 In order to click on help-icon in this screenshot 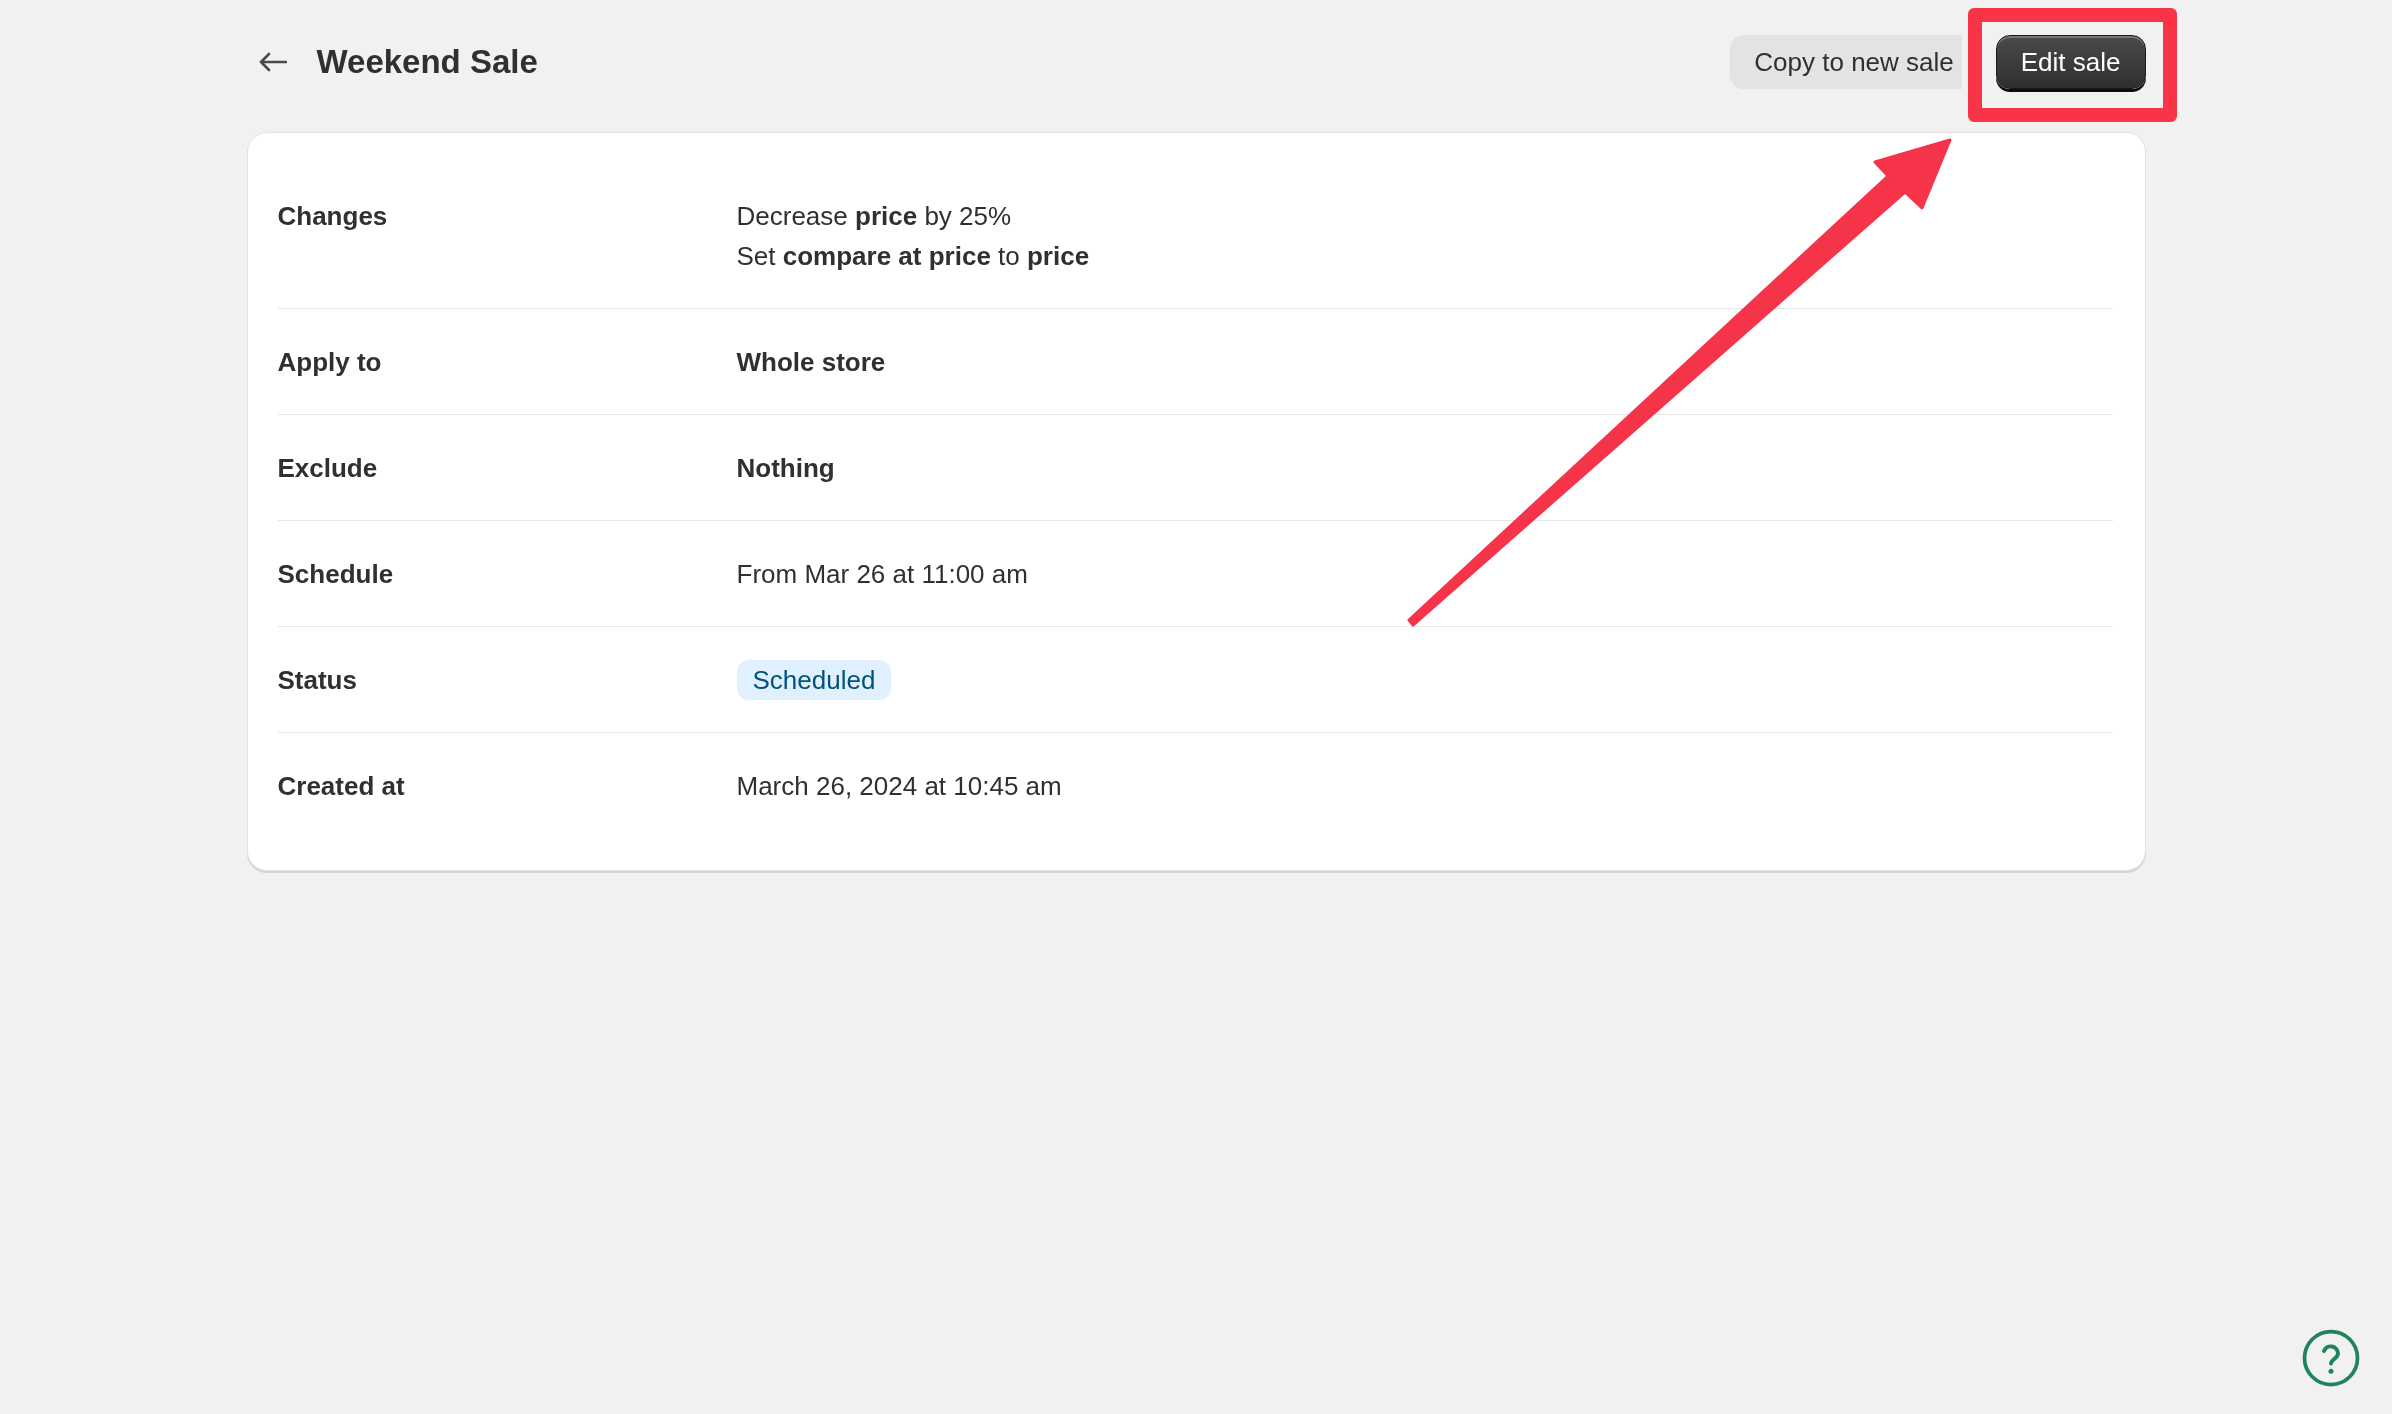, I will do `click(2331, 1358)`.